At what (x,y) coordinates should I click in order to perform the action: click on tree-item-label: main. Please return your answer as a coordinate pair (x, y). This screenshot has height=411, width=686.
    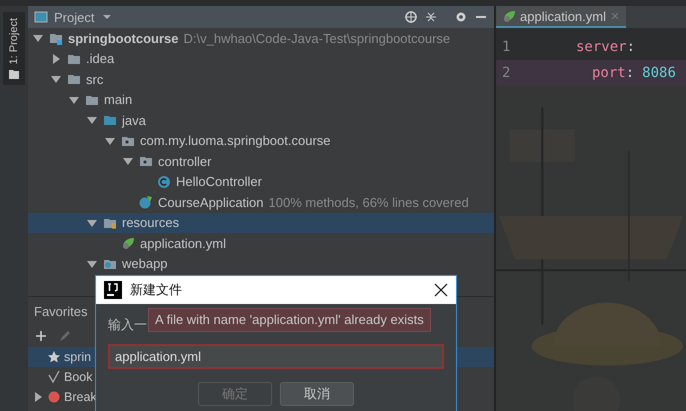
    Looking at the image, I should click on (118, 100).